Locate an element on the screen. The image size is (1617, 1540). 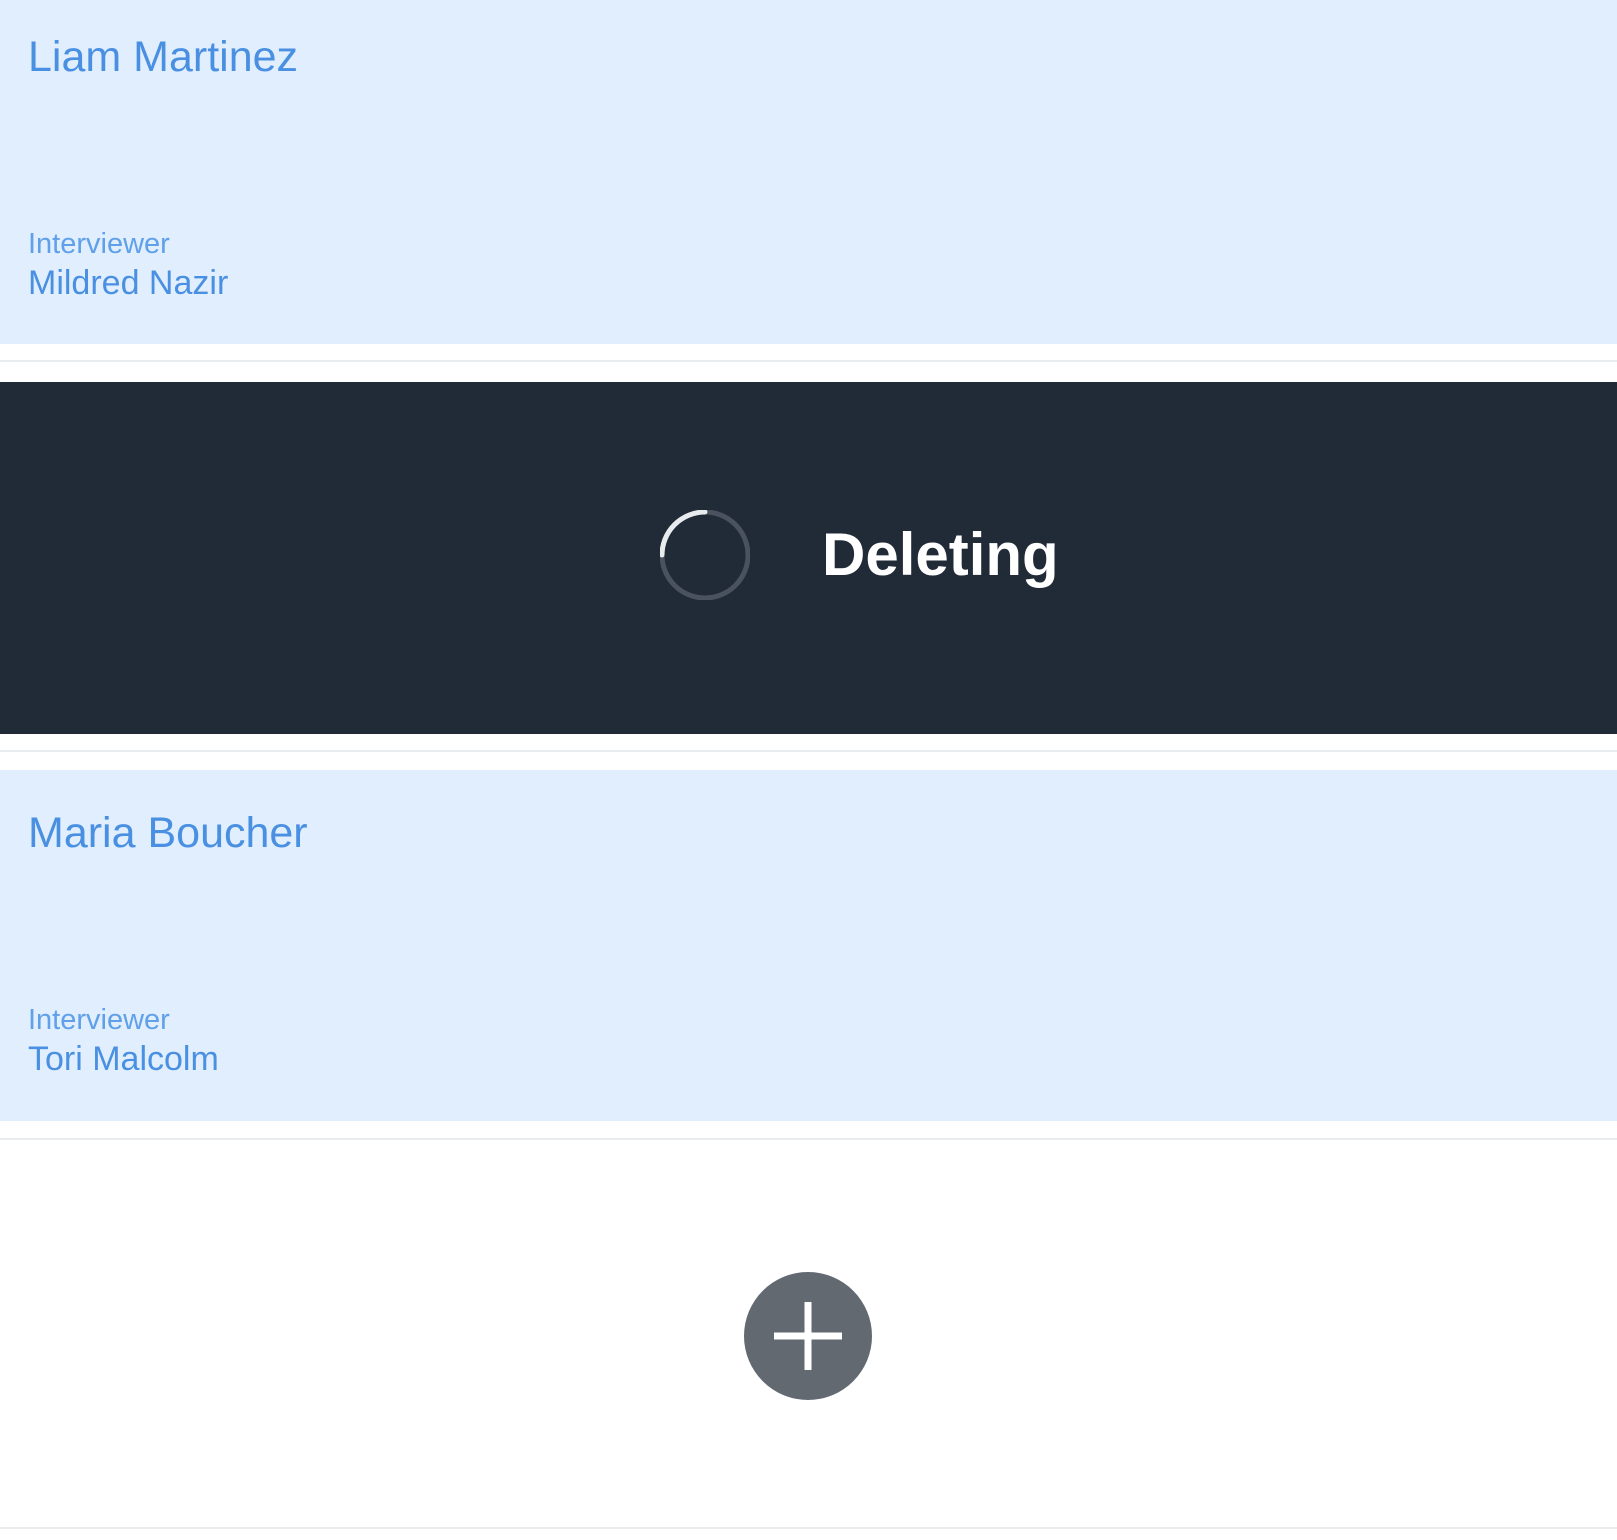
add-button is located at coordinates (808, 1336).